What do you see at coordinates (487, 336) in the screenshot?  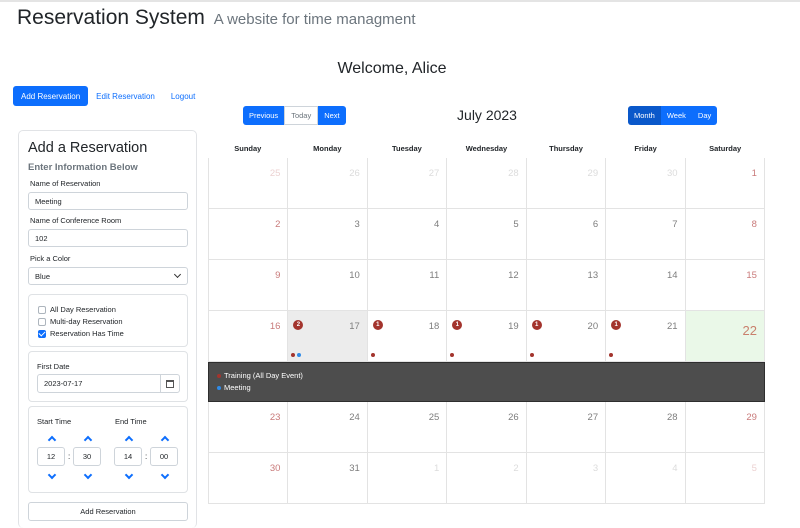 I see `day-cell: 19 1` at bounding box center [487, 336].